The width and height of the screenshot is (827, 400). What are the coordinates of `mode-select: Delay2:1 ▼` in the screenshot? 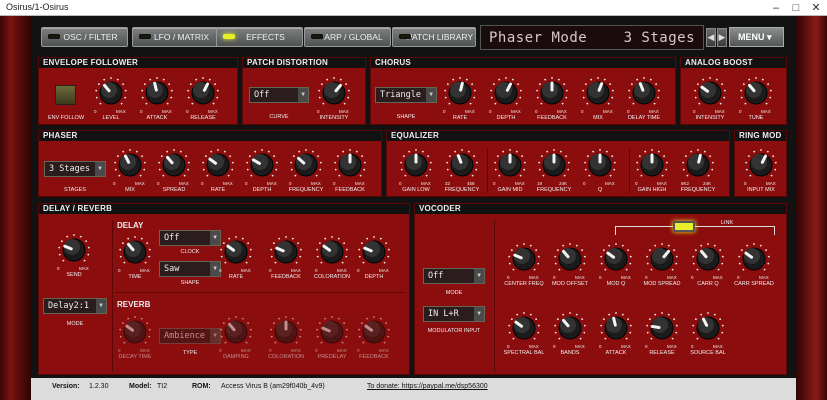 It's located at (75, 306).